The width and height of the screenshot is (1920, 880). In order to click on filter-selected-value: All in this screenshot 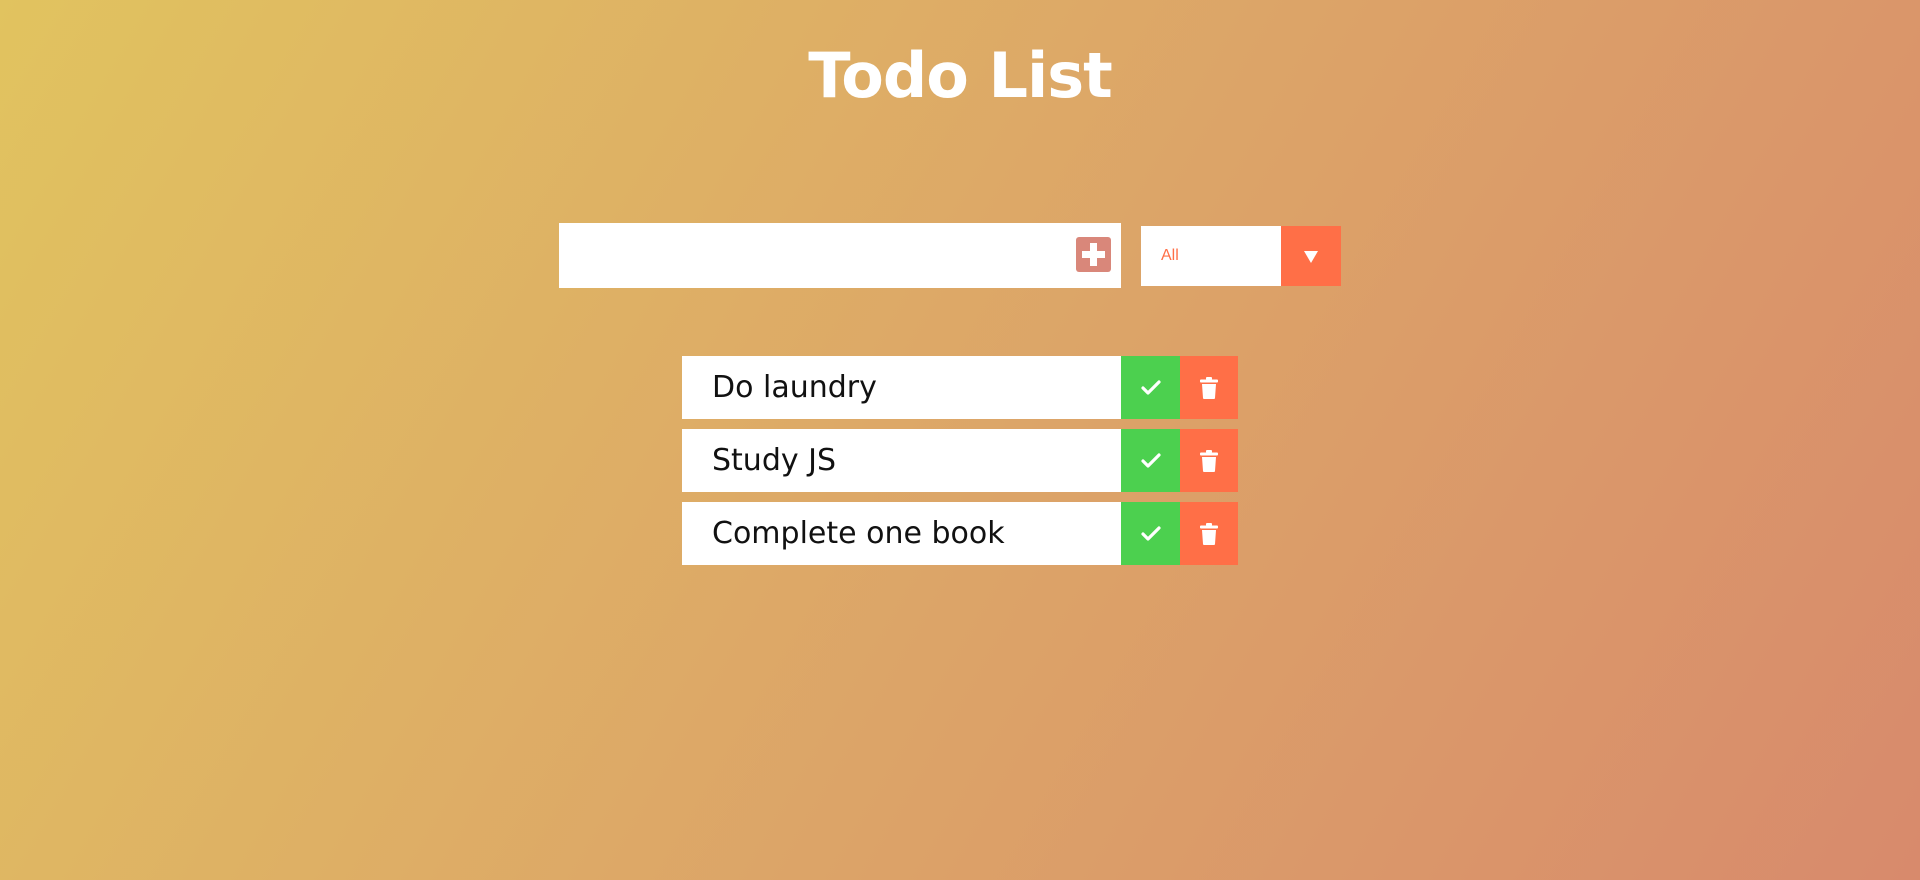, I will do `click(1170, 255)`.